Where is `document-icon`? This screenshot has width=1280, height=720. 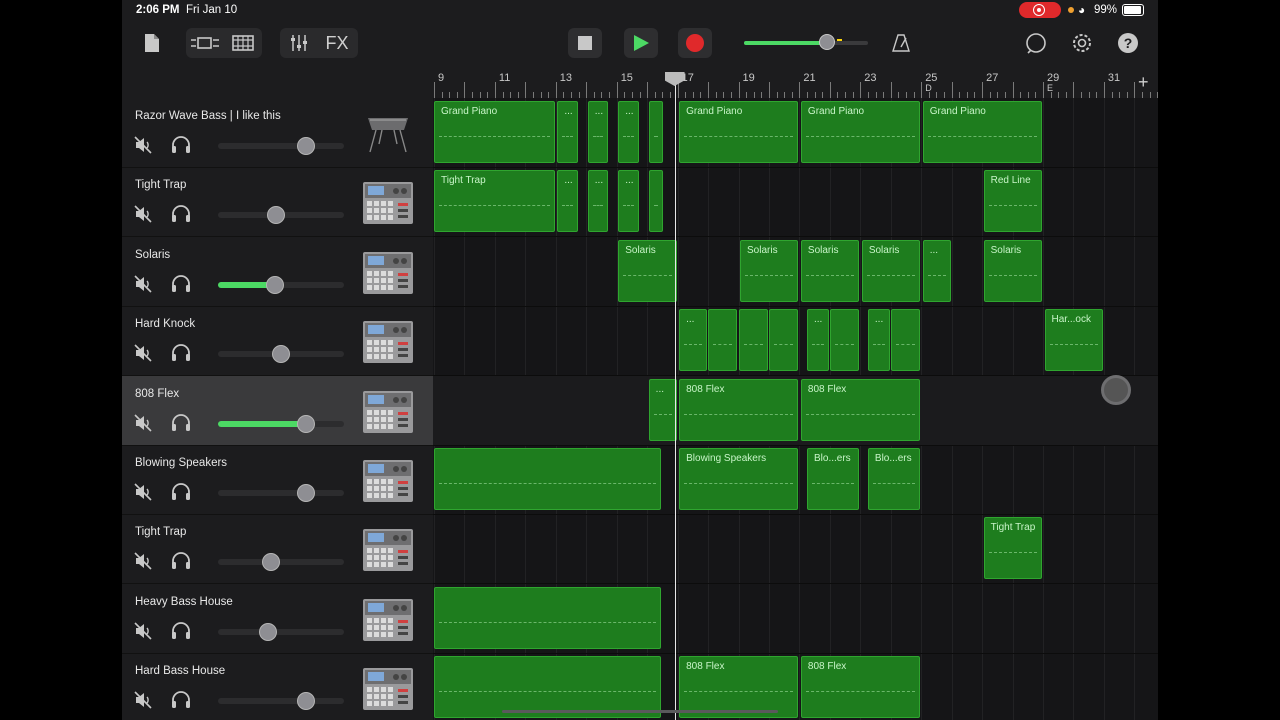
document-icon is located at coordinates (152, 43).